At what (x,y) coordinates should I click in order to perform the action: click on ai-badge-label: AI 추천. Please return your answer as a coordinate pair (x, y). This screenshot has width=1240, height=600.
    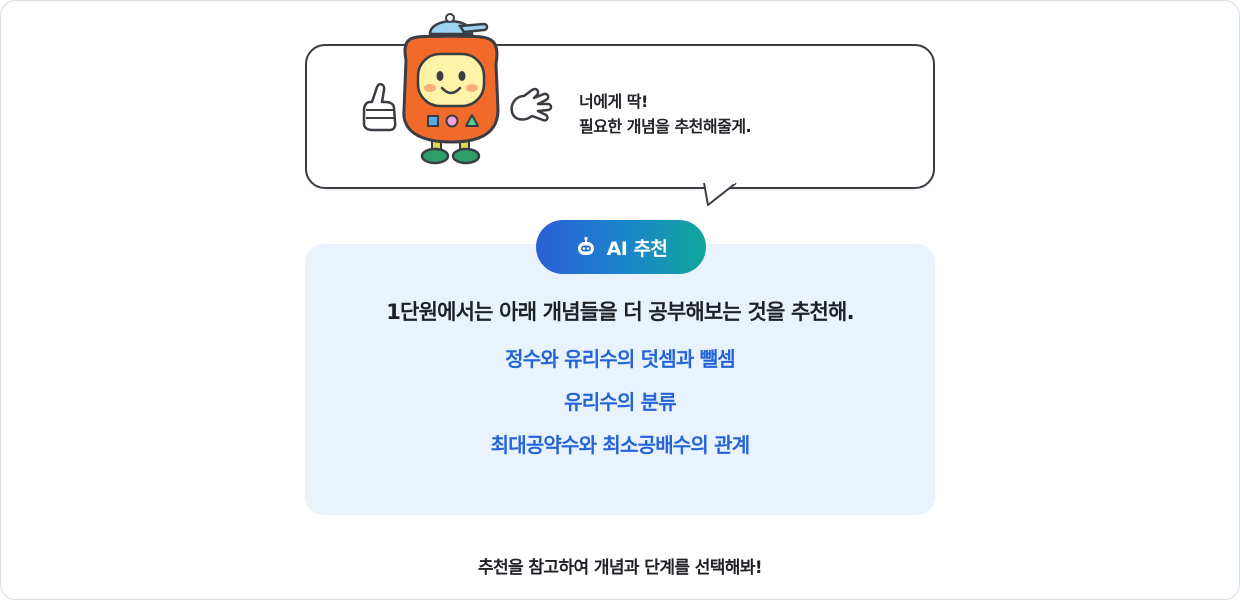
    Looking at the image, I should click on (637, 248).